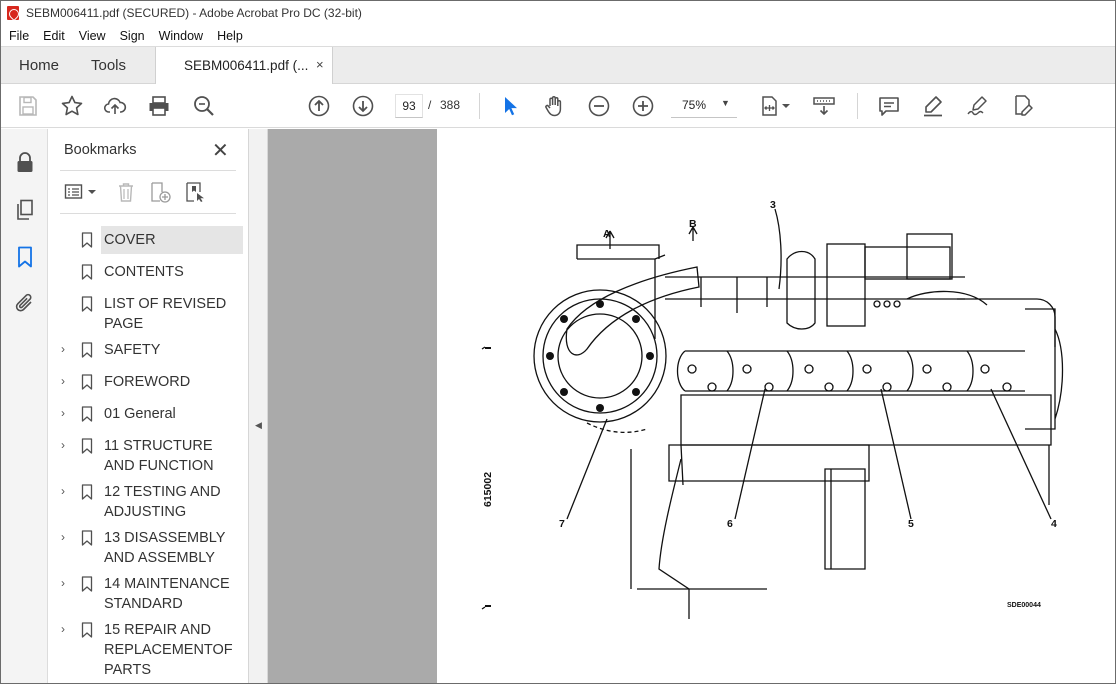 Image resolution: width=1116 pixels, height=684 pixels. Describe the element at coordinates (195, 192) in the screenshot. I see `find-bookmark-icon` at that location.